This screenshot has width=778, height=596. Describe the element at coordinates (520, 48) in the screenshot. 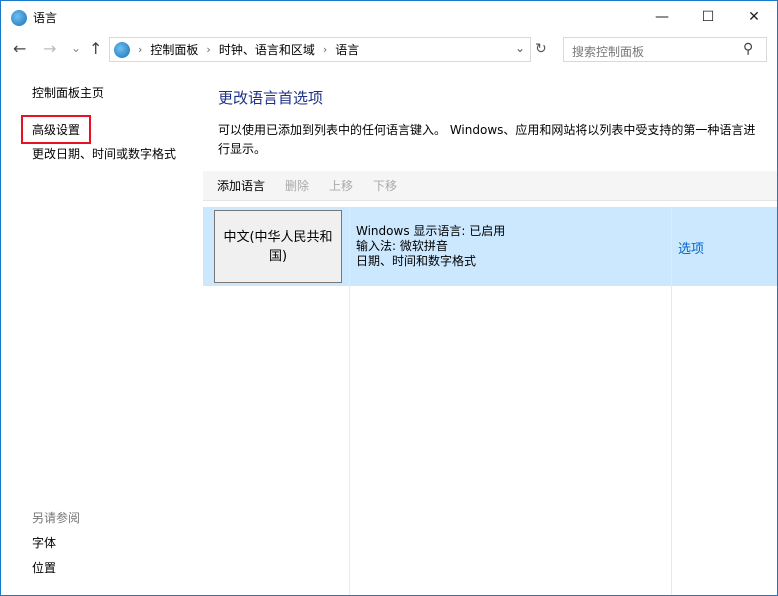

I see `address-dropdown-button: ⌄` at that location.